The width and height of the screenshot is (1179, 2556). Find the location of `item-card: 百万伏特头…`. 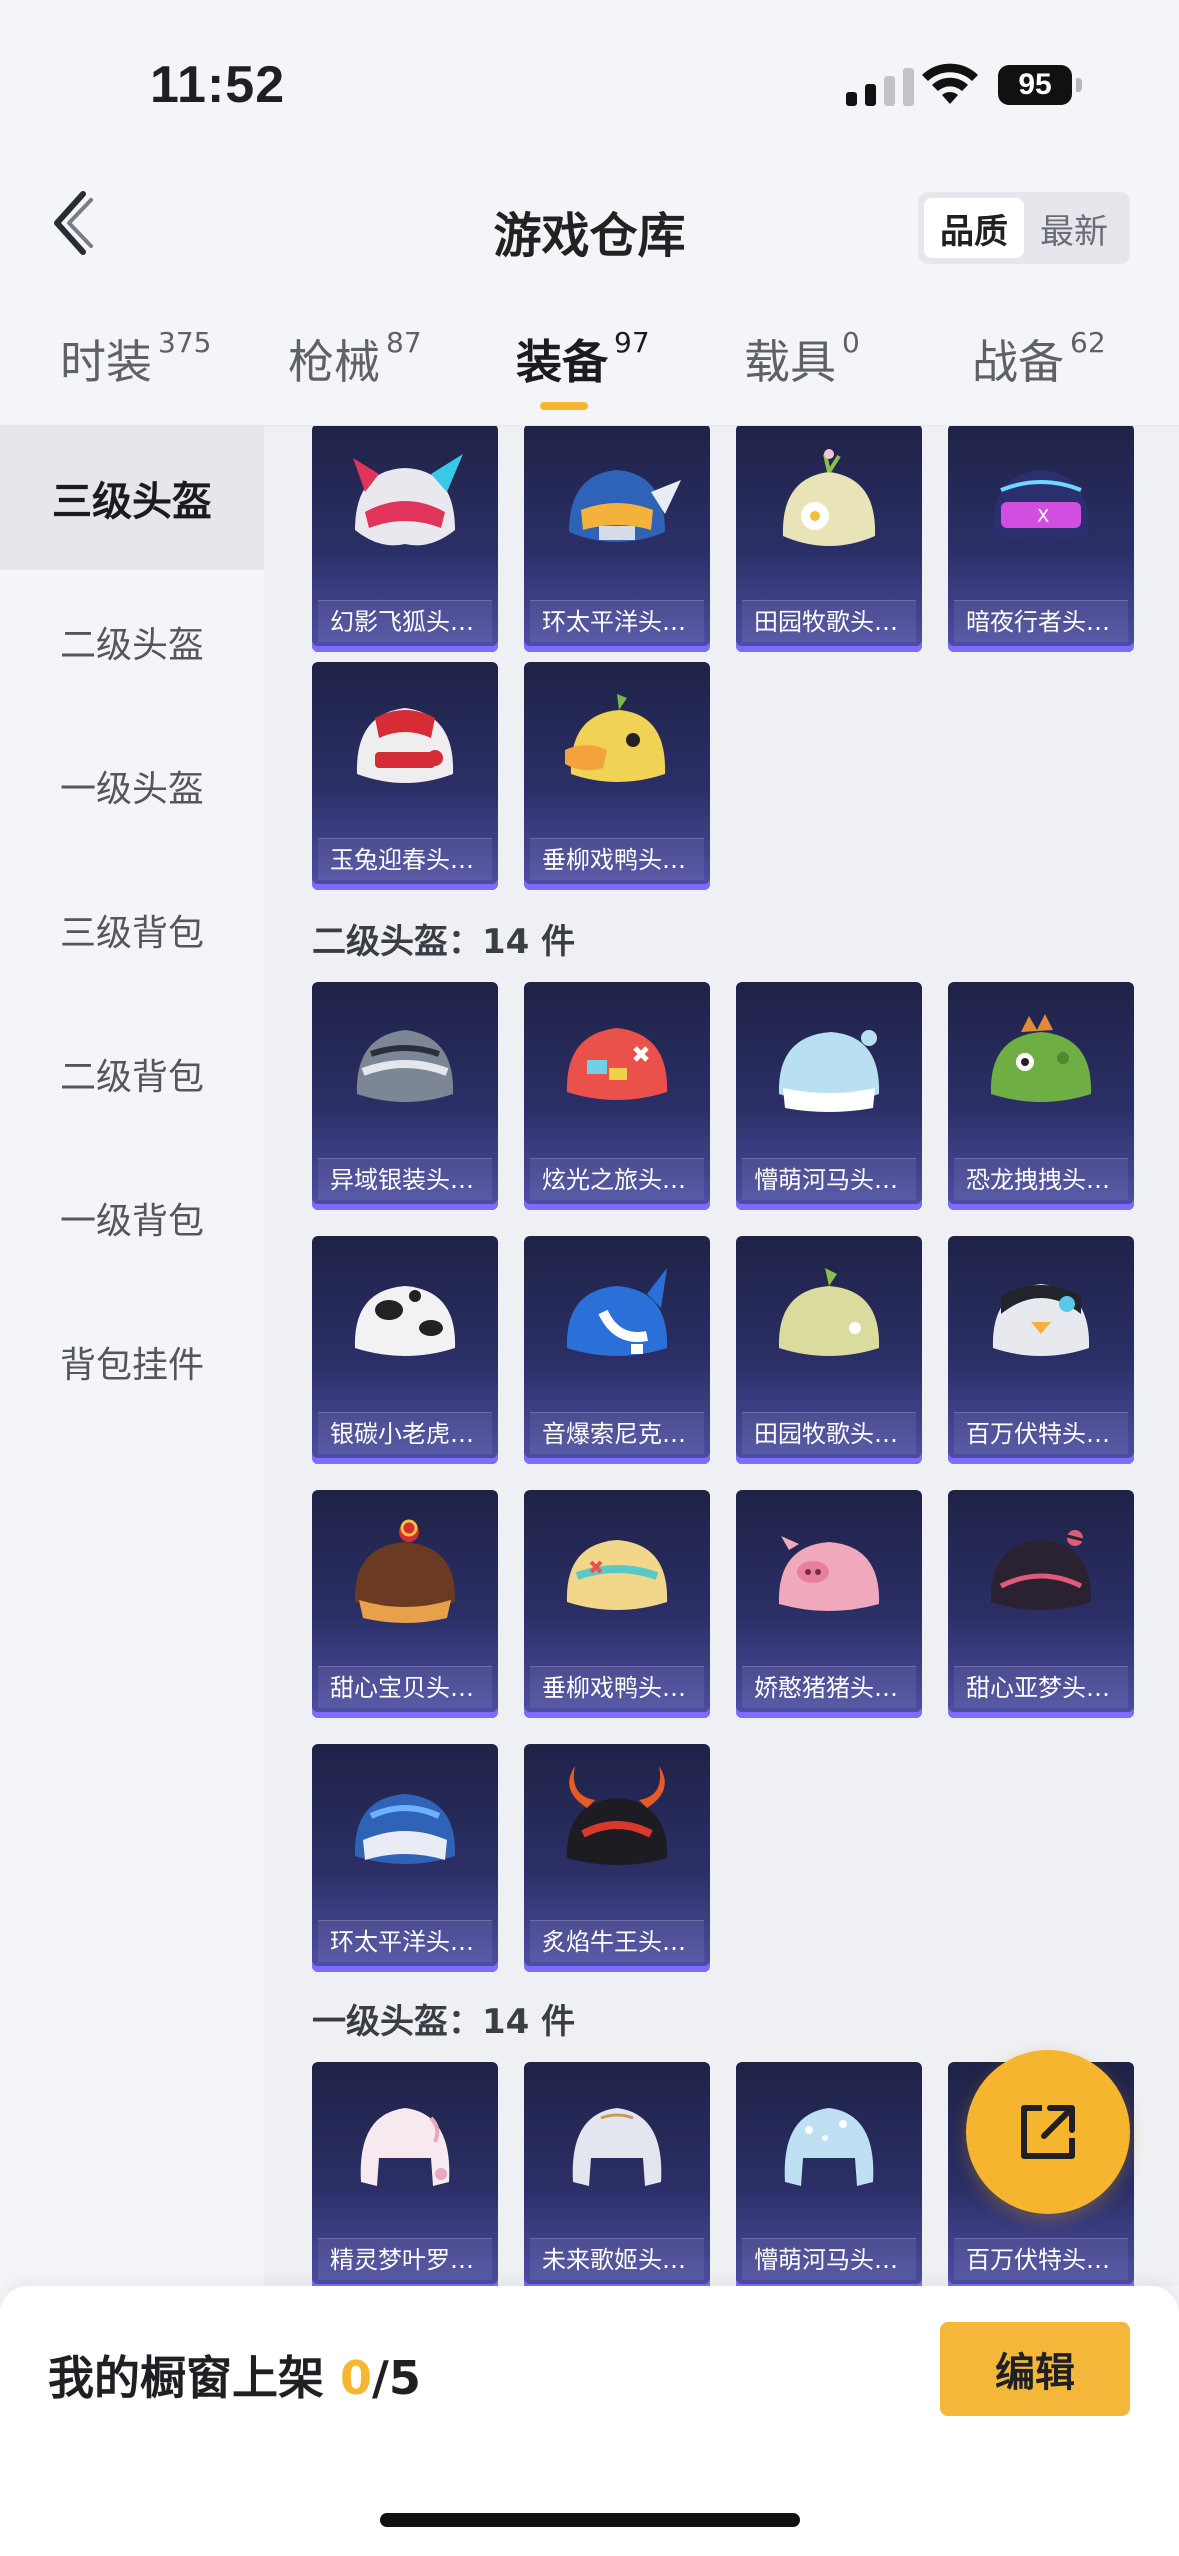

item-card: 百万伏特头… is located at coordinates (1041, 1350).